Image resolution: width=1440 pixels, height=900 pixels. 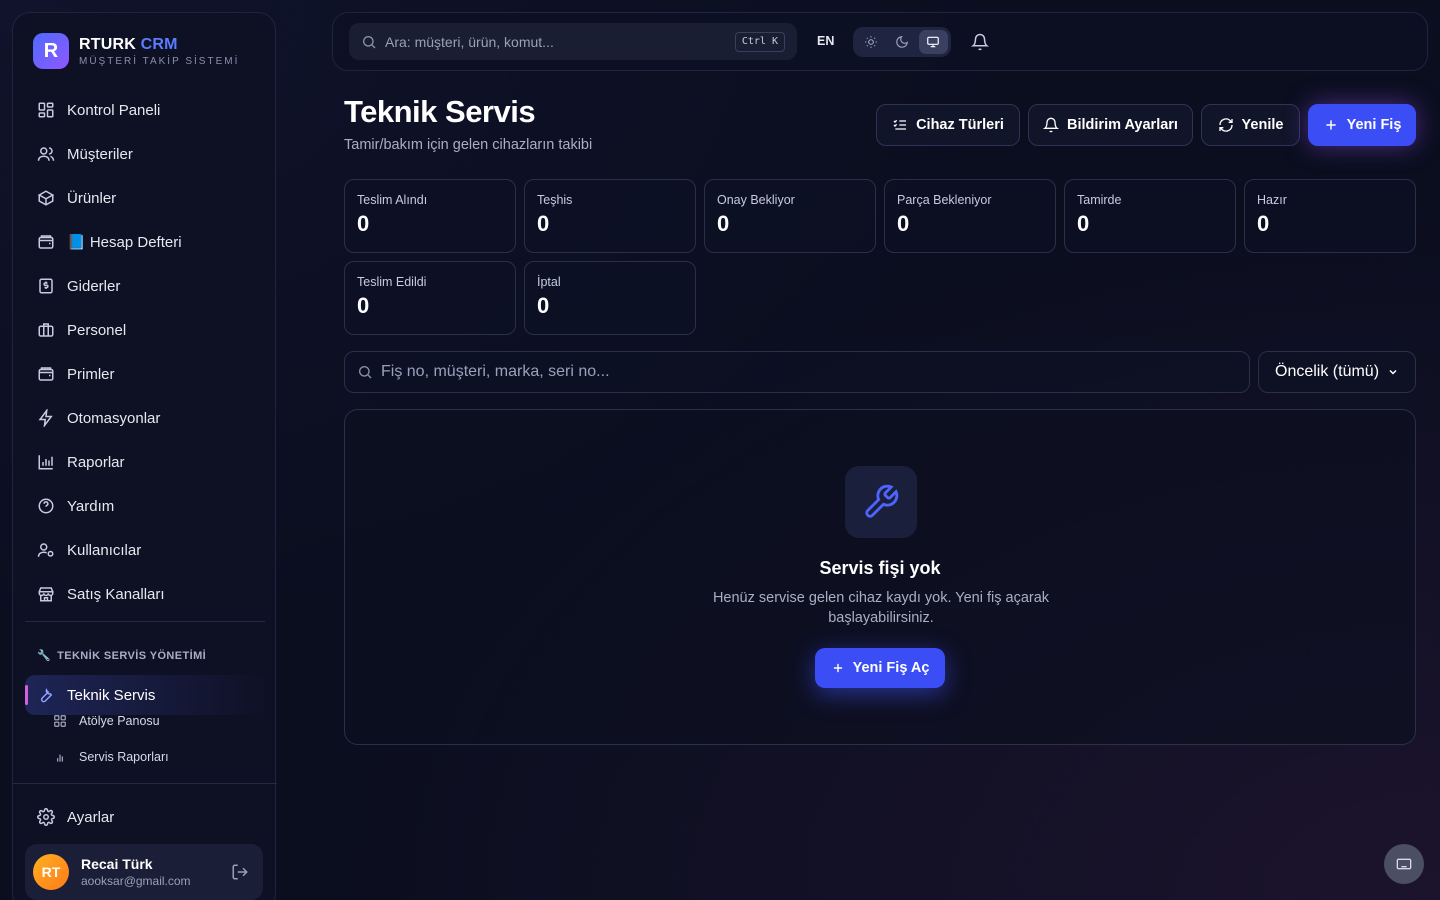 I want to click on theme-dark-button, so click(x=901, y=42).